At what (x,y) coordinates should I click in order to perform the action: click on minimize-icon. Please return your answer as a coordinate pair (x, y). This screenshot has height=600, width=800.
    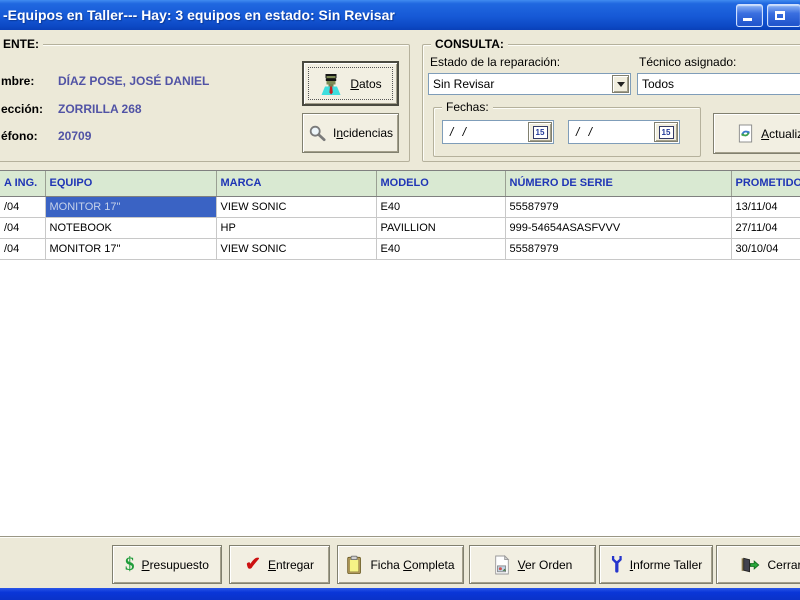
    Looking at the image, I should click on (747, 19).